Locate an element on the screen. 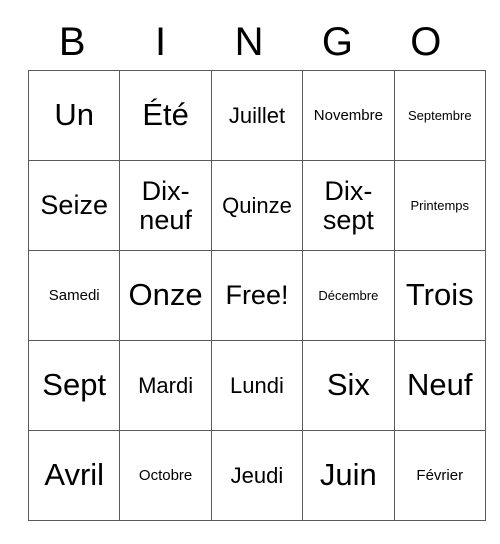 The width and height of the screenshot is (500, 544). bingo-cell-label: Décembre is located at coordinates (348, 295).